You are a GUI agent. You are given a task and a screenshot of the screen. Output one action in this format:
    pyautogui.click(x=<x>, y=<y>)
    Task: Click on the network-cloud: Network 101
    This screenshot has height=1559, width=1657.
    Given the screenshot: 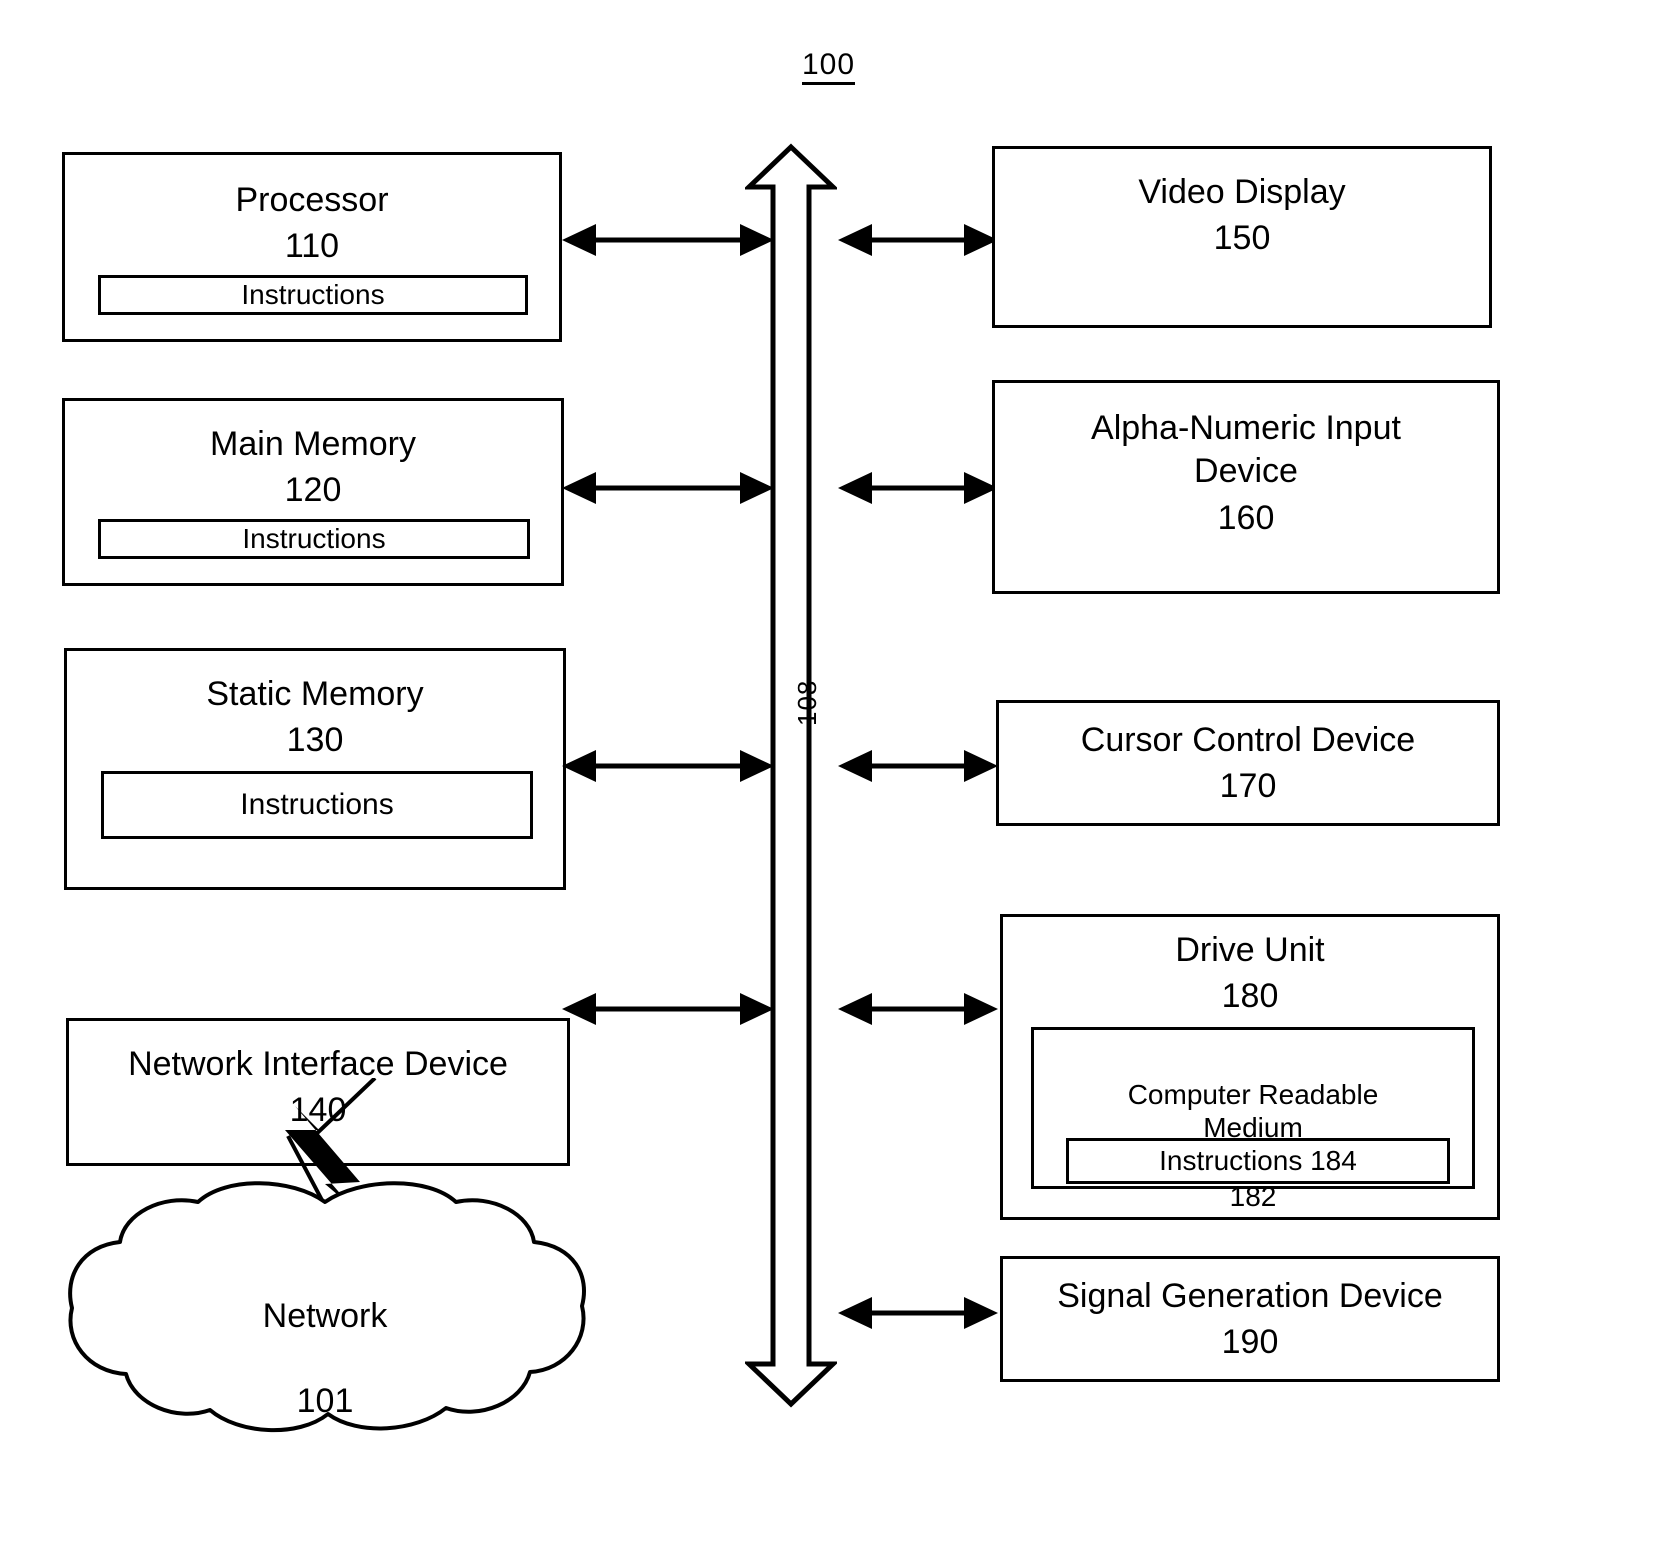 What is the action you would take?
    pyautogui.click(x=325, y=1310)
    